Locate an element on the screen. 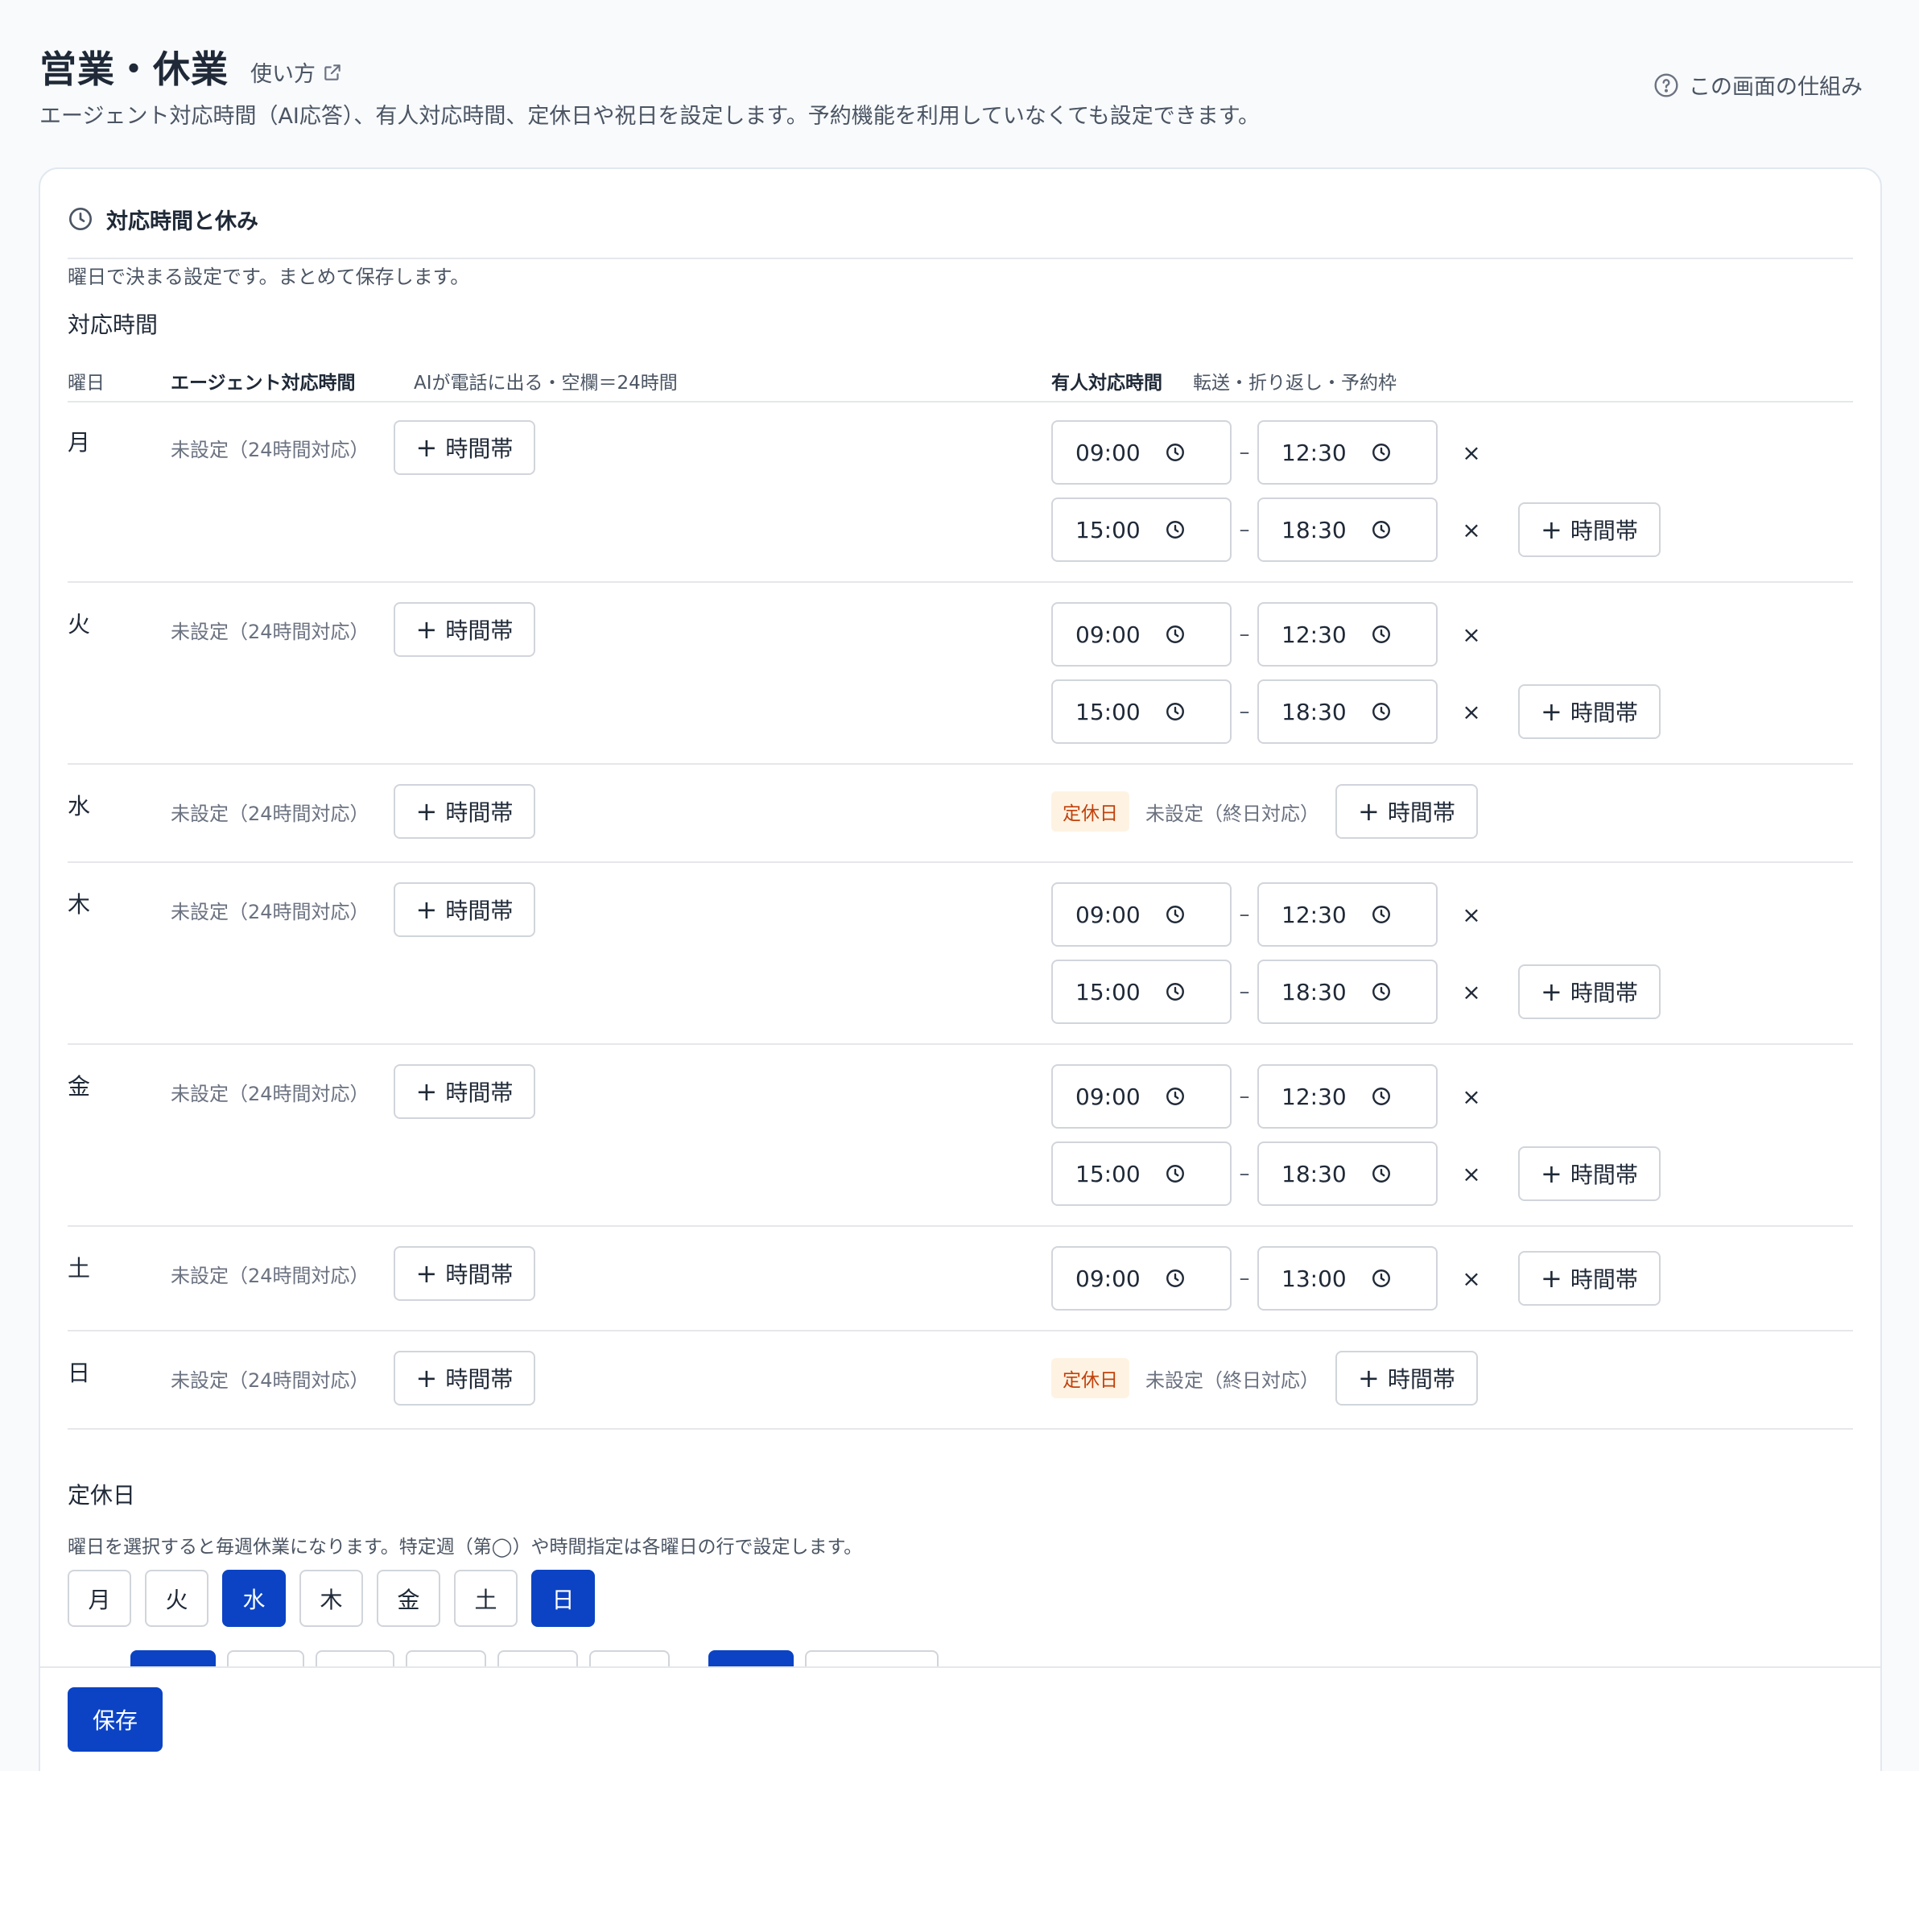 The height and width of the screenshot is (1932, 1919). save-button: 保存 is located at coordinates (115, 1719).